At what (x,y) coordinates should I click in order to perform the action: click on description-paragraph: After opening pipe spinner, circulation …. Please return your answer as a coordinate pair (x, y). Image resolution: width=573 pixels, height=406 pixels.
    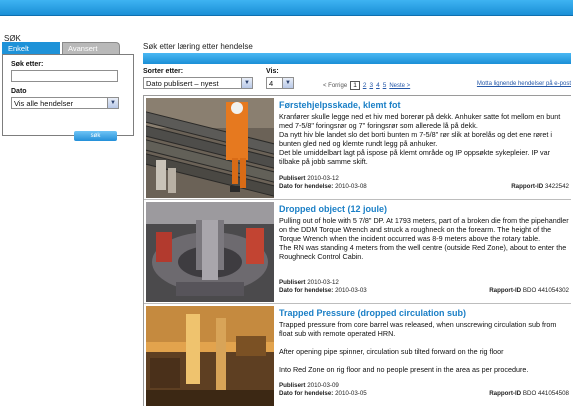
    Looking at the image, I should click on (391, 351).